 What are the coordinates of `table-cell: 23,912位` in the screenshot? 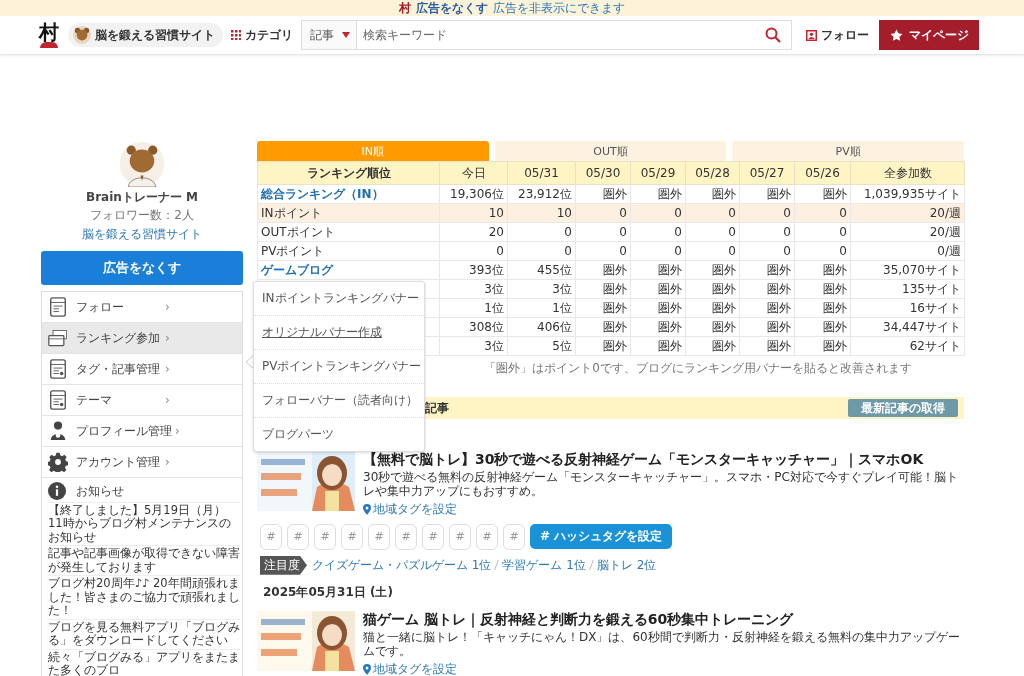 It's located at (541, 194).